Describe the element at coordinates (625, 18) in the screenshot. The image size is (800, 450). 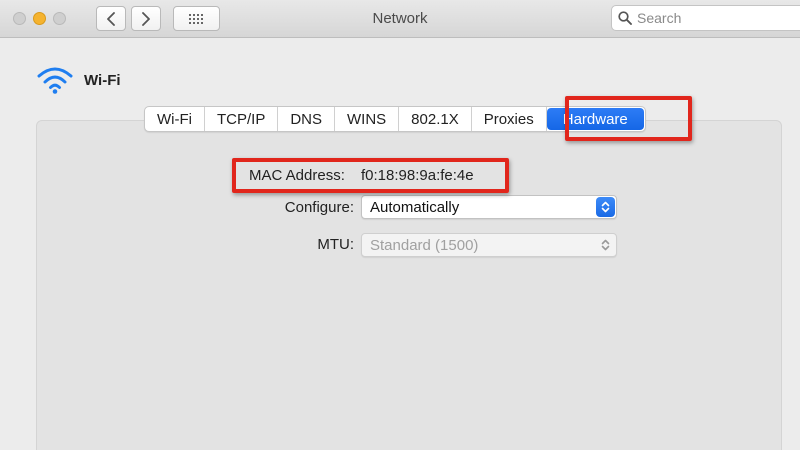
I see `search-icon` at that location.